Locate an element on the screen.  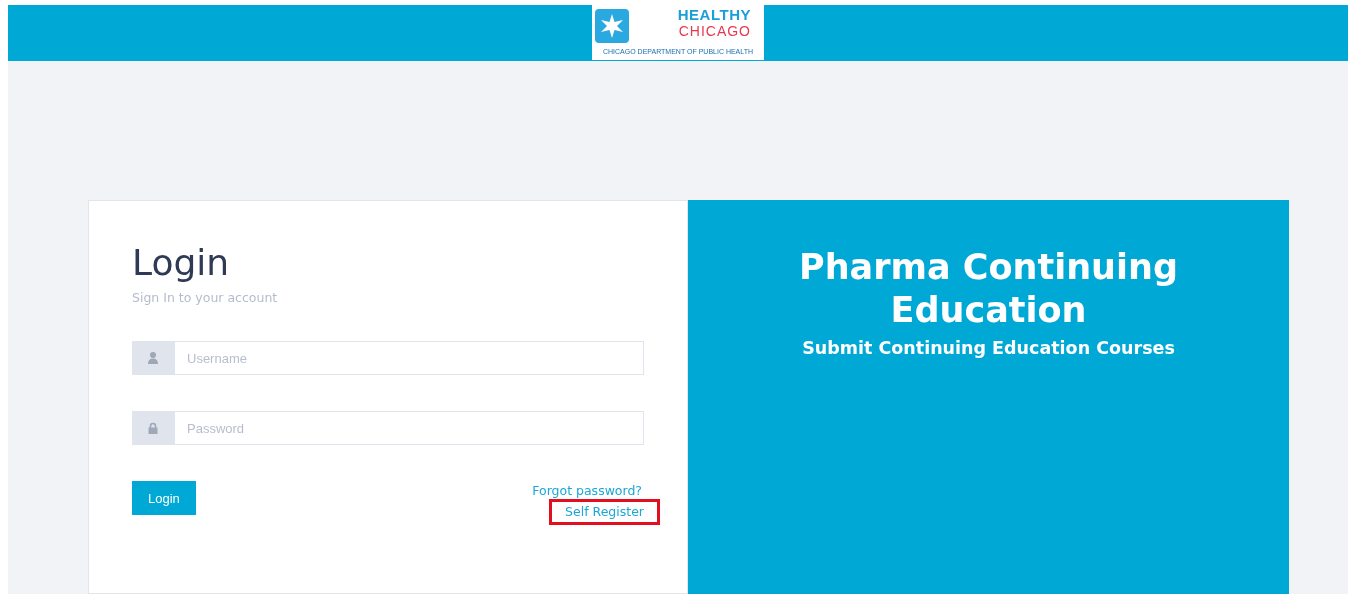
promo-title: Pharma Continuing Education is located at coordinates (988, 289).